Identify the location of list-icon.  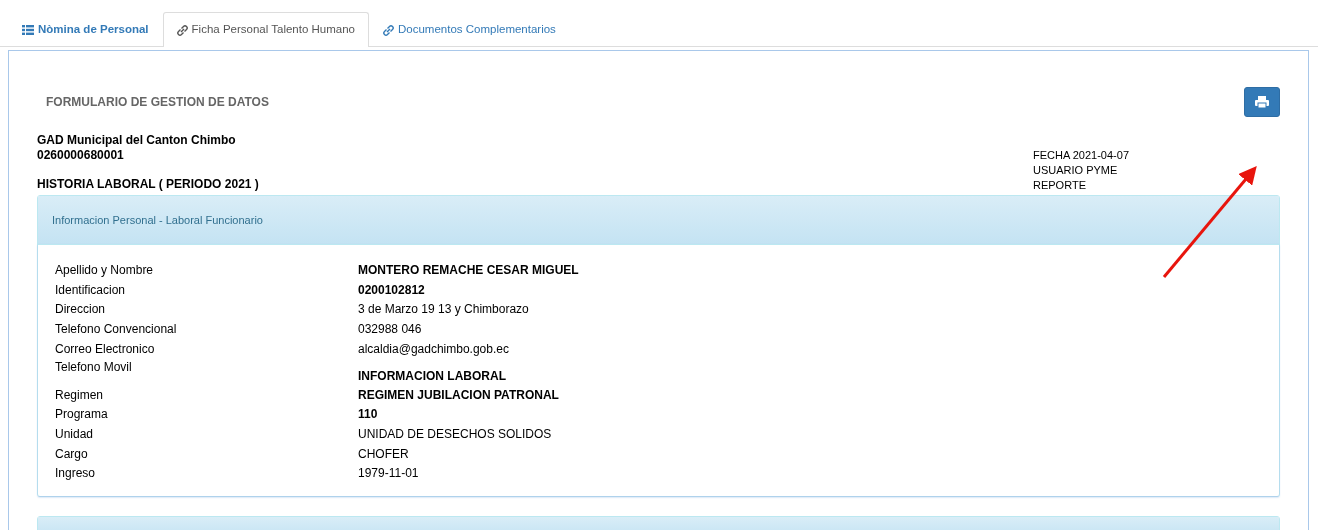
(28, 30).